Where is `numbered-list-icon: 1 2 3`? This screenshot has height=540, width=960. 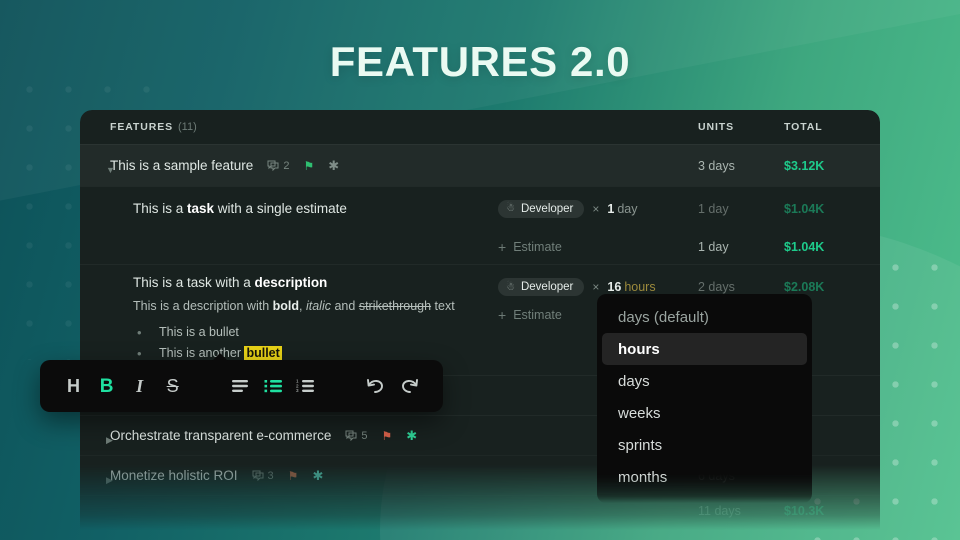 numbered-list-icon: 1 2 3 is located at coordinates (305, 386).